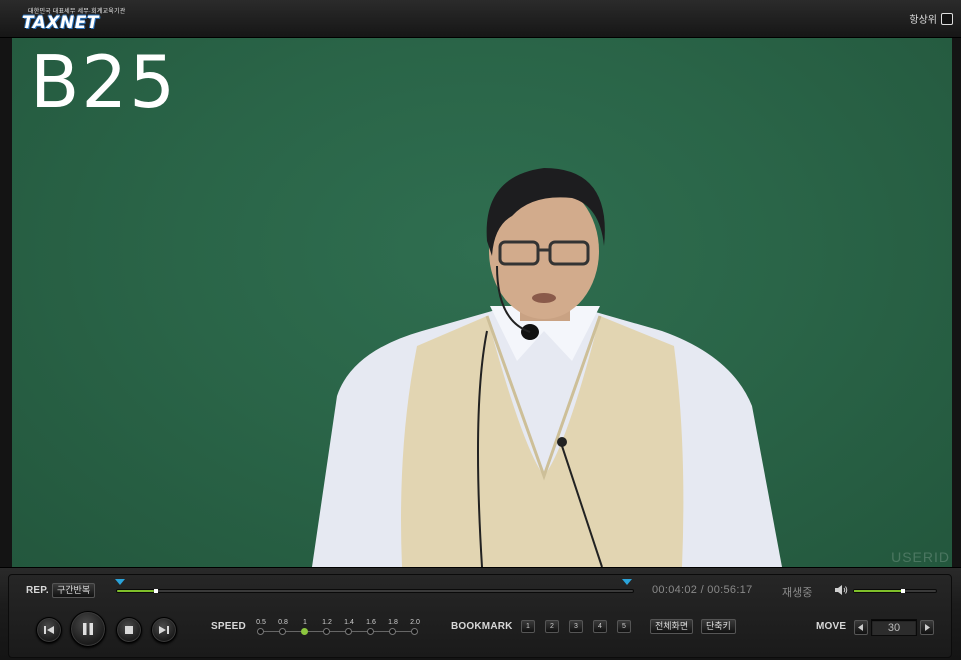 The width and height of the screenshot is (961, 660). Describe the element at coordinates (831, 626) in the screenshot. I see `move-label: MOVE` at that location.